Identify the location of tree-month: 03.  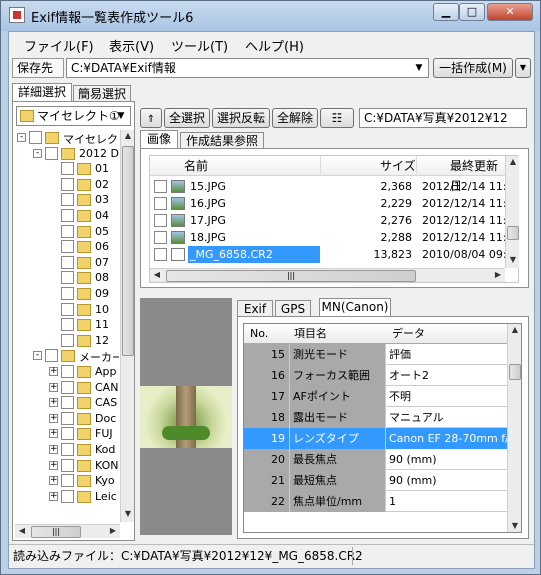
(67, 200).